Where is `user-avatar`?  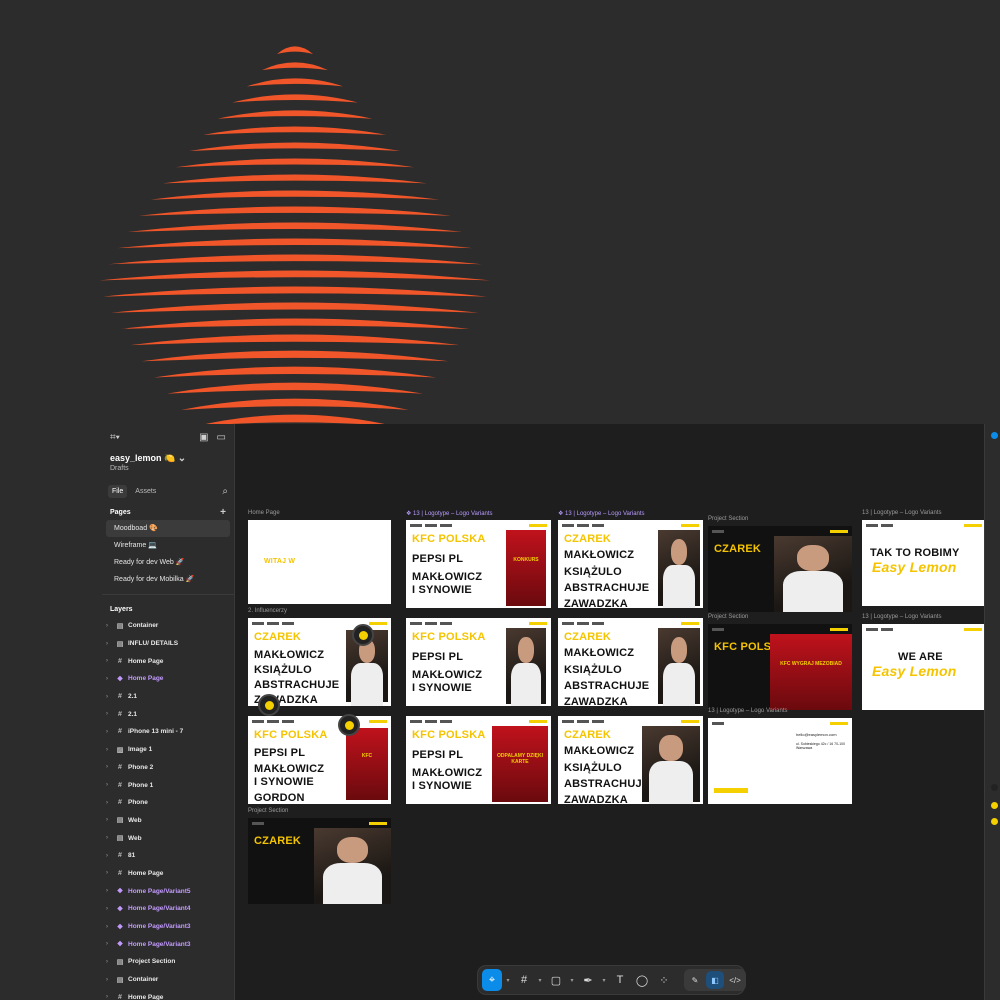 user-avatar is located at coordinates (994, 435).